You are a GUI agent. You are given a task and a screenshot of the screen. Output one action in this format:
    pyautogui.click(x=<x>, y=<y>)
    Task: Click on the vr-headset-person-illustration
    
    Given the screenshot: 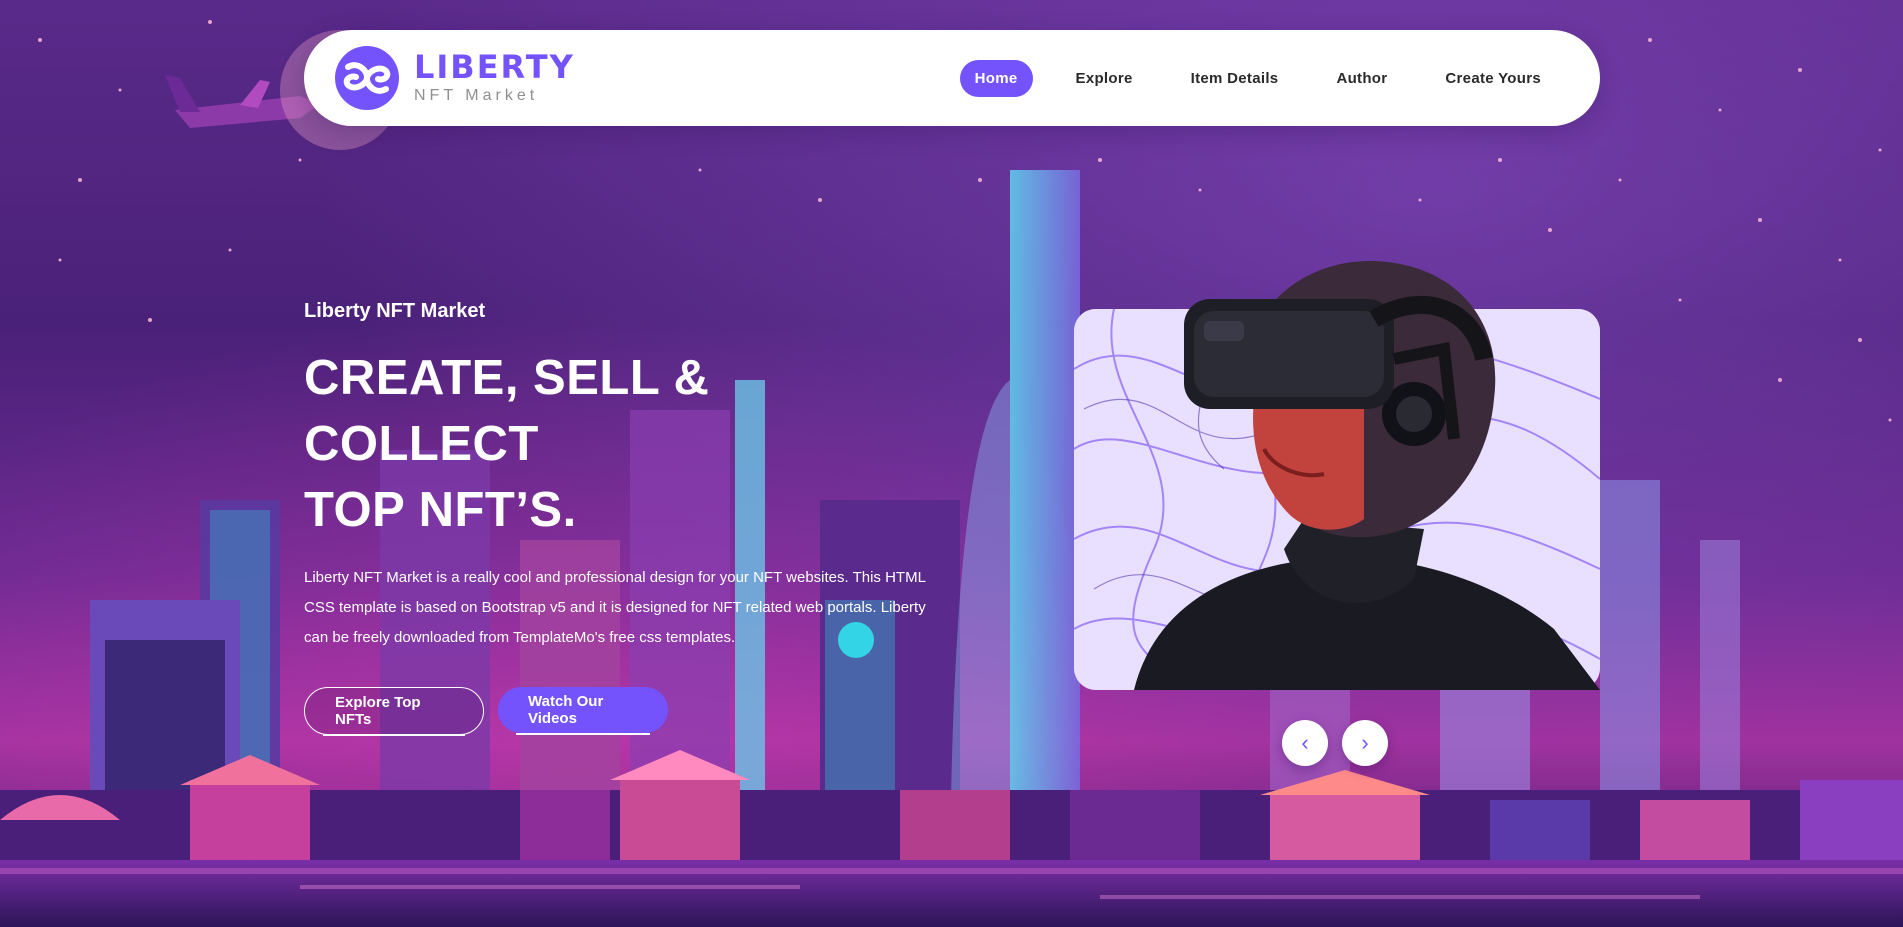 What is the action you would take?
    pyautogui.click(x=1367, y=475)
    